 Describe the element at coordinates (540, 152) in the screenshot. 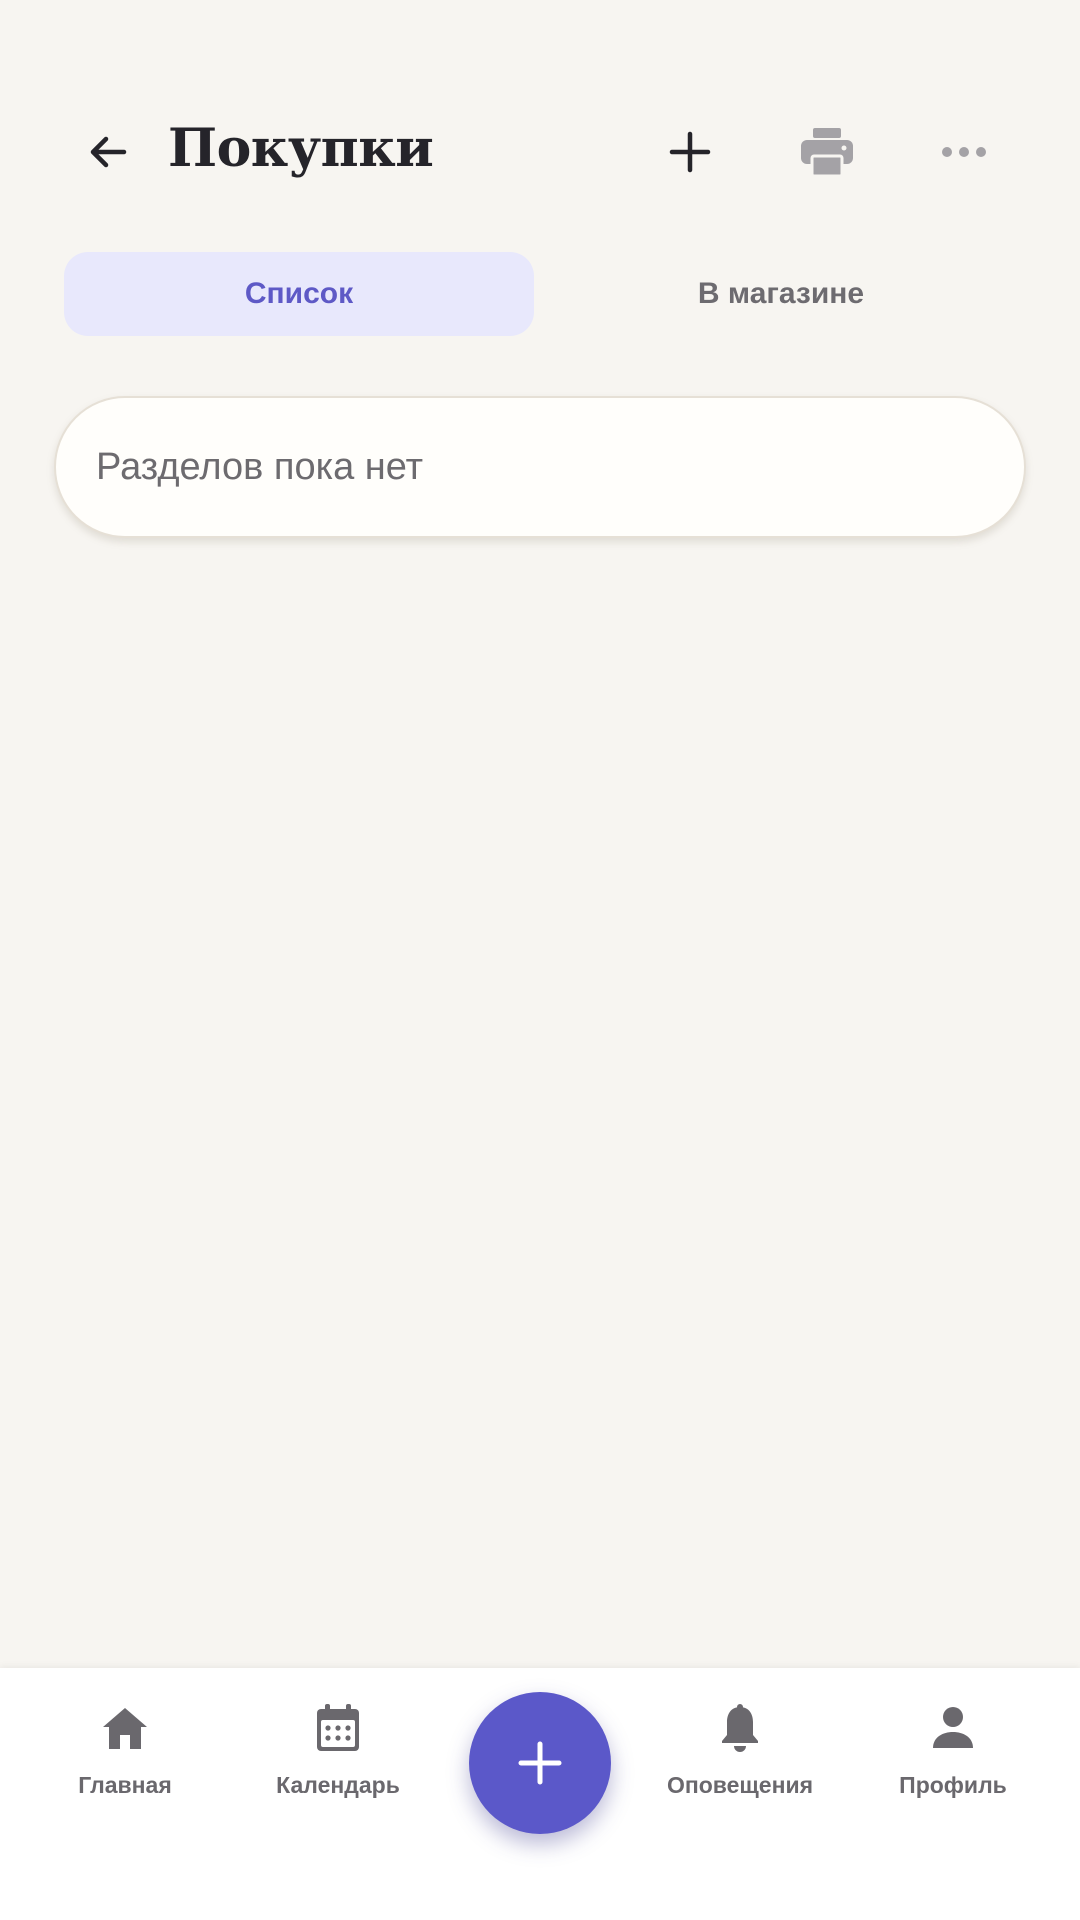

I see `app-header: Покупки` at that location.